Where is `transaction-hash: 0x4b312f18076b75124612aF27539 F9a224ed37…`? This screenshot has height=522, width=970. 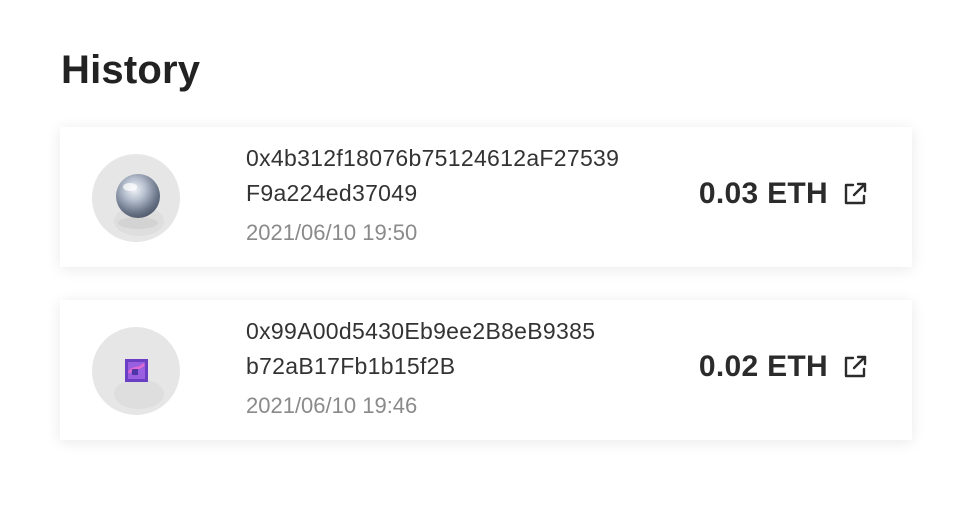 transaction-hash: 0x4b312f18076b75124612aF27539 F9a224ed37… is located at coordinates (456, 176).